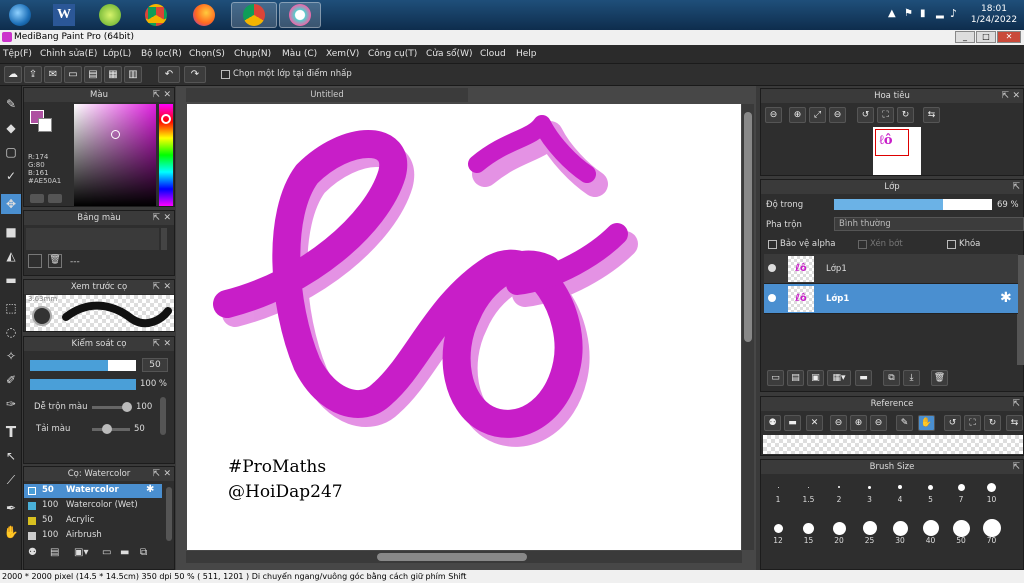 This screenshot has width=1024, height=583. Describe the element at coordinates (992, 423) in the screenshot. I see `reference-rotate-right-icon: ↻` at that location.